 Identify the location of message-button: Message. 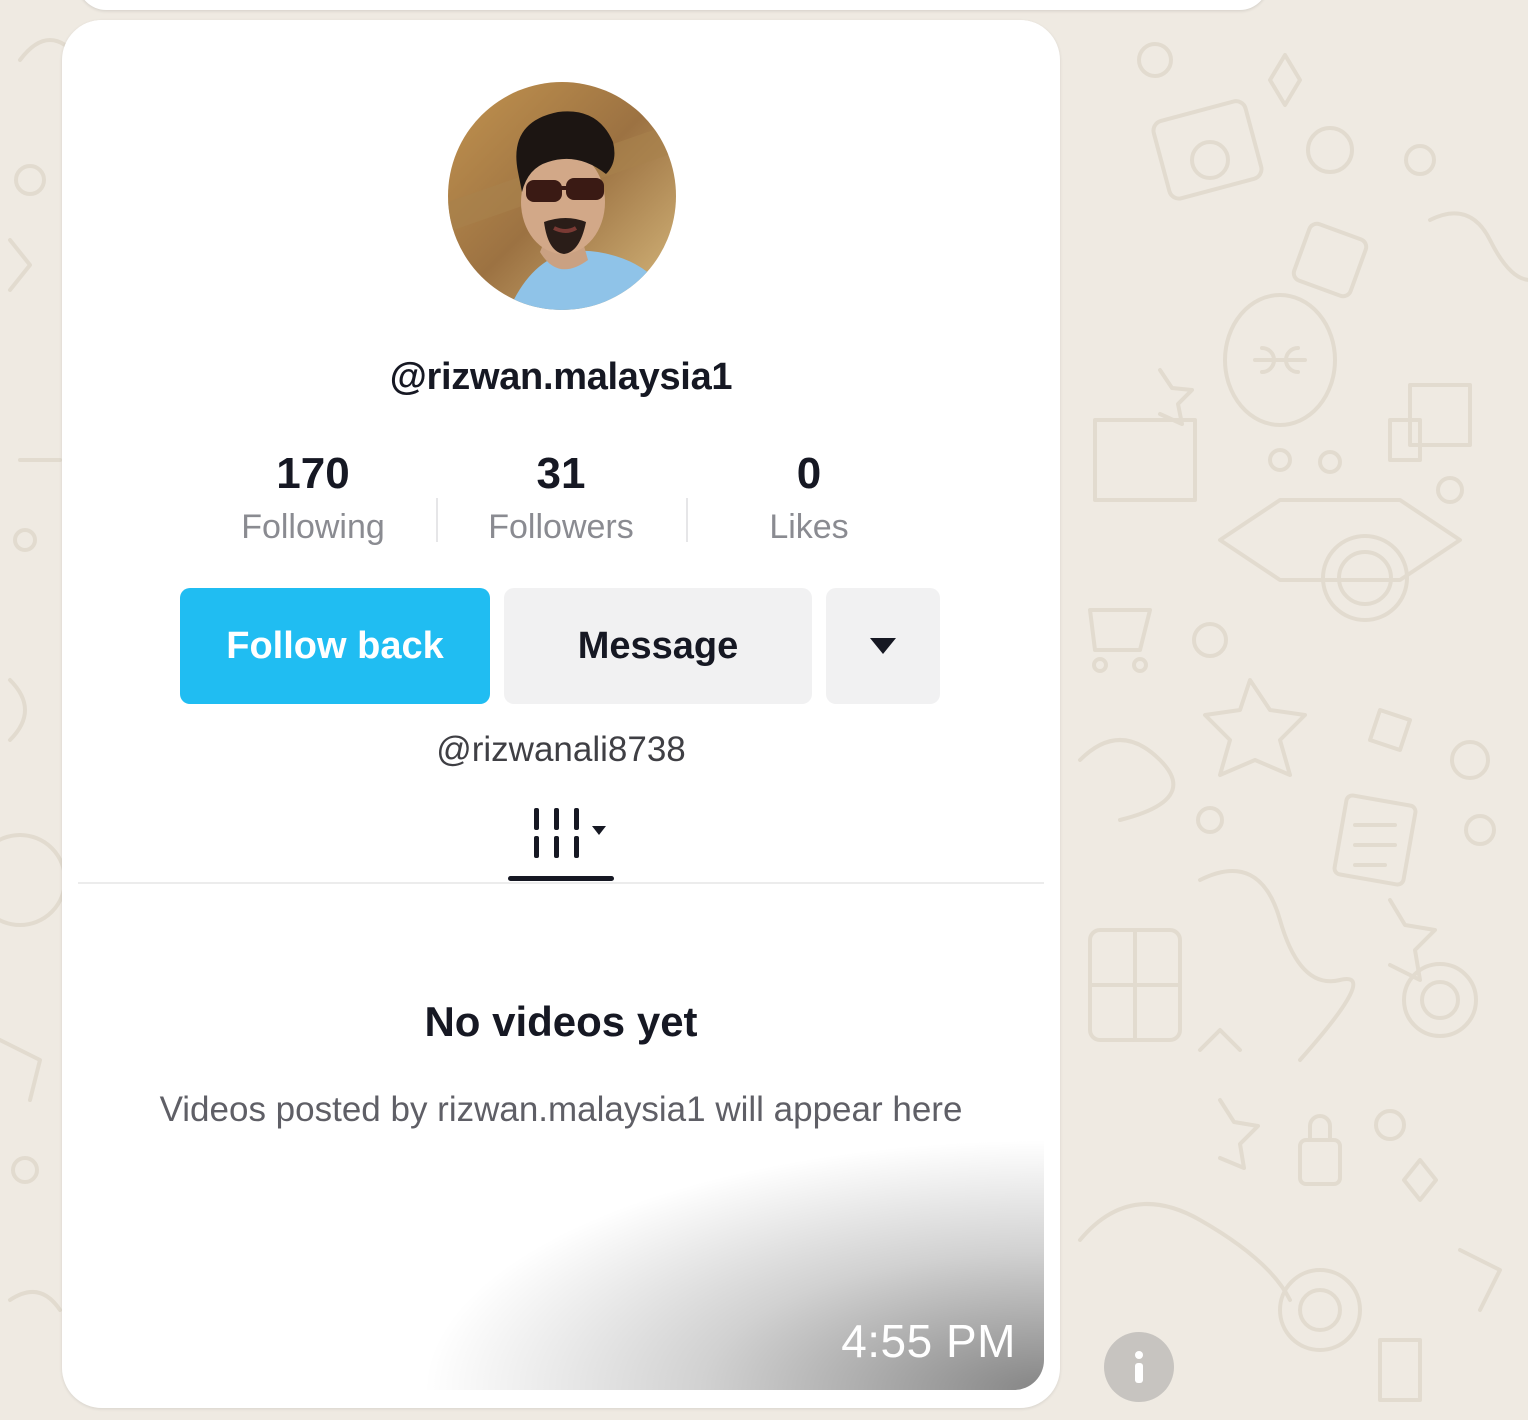
(658, 646).